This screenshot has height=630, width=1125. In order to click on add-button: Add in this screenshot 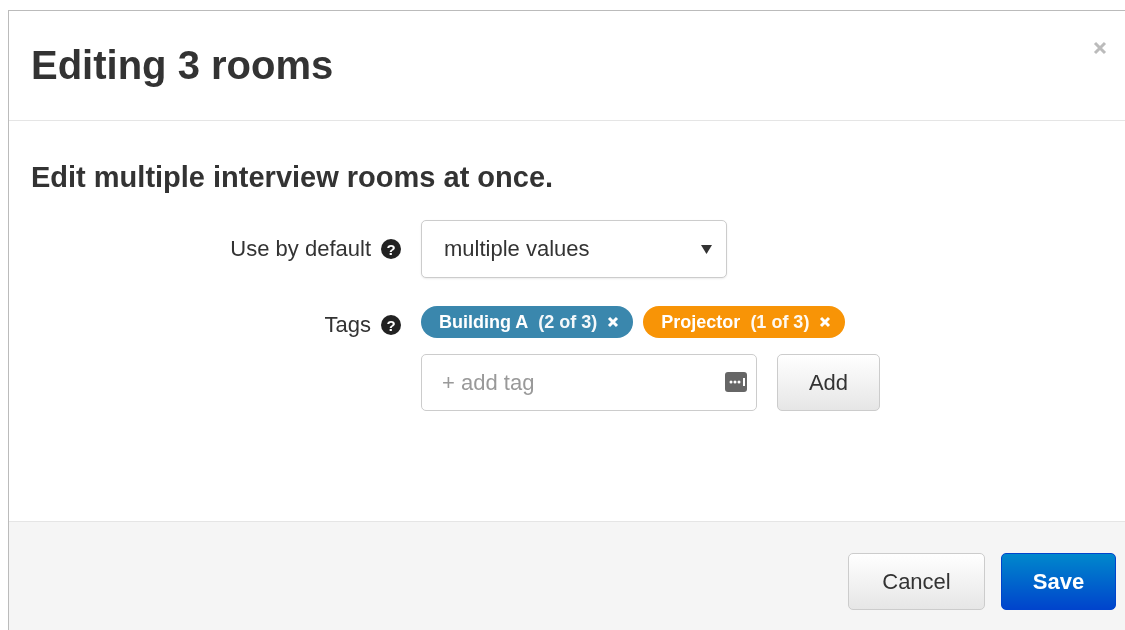, I will do `click(828, 382)`.